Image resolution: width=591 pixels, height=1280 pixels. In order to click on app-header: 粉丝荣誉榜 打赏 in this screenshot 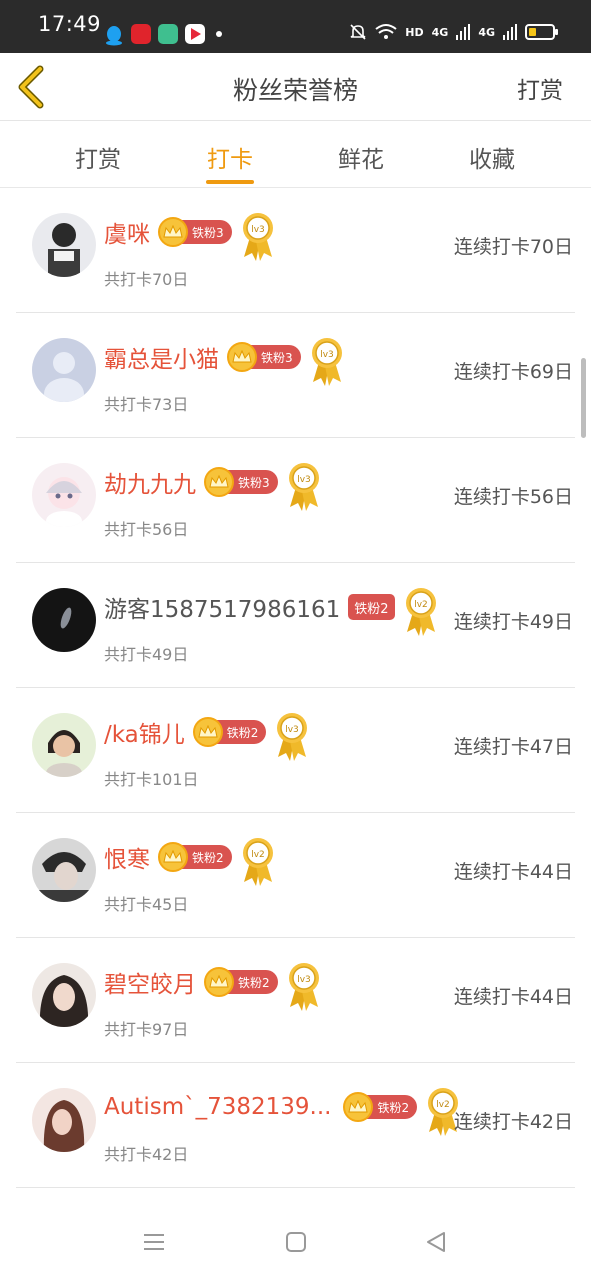, I will do `click(295, 87)`.